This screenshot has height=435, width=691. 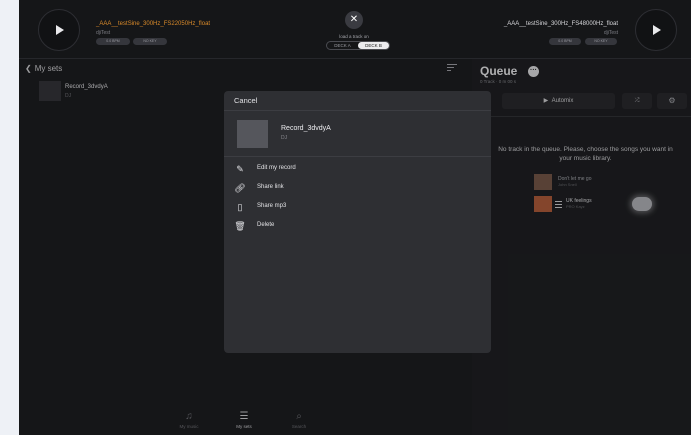 I want to click on deck-right-play-button, so click(x=656, y=30).